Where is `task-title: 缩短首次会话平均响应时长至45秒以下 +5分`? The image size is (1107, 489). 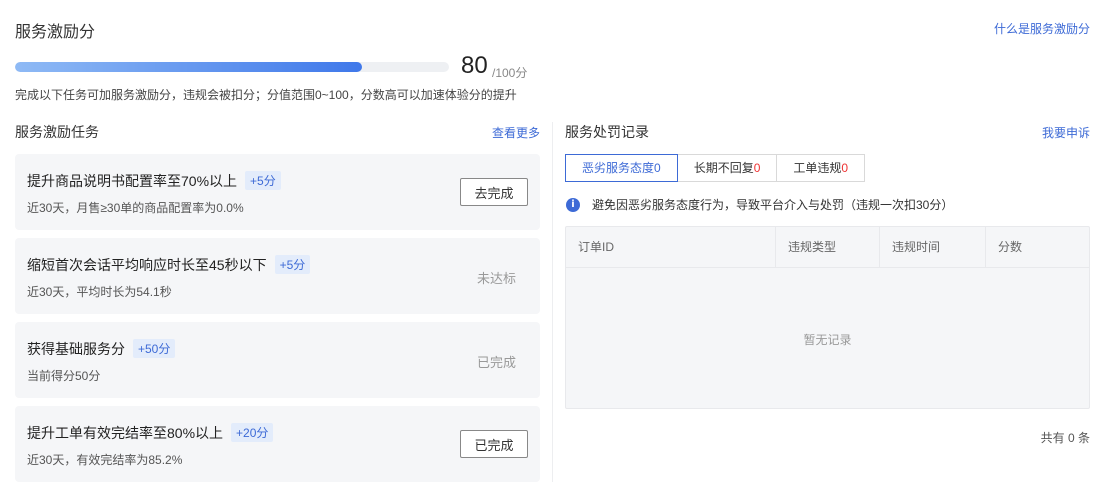
task-title: 缩短首次会话平均响应时长至45秒以下 +5分 is located at coordinates (169, 265).